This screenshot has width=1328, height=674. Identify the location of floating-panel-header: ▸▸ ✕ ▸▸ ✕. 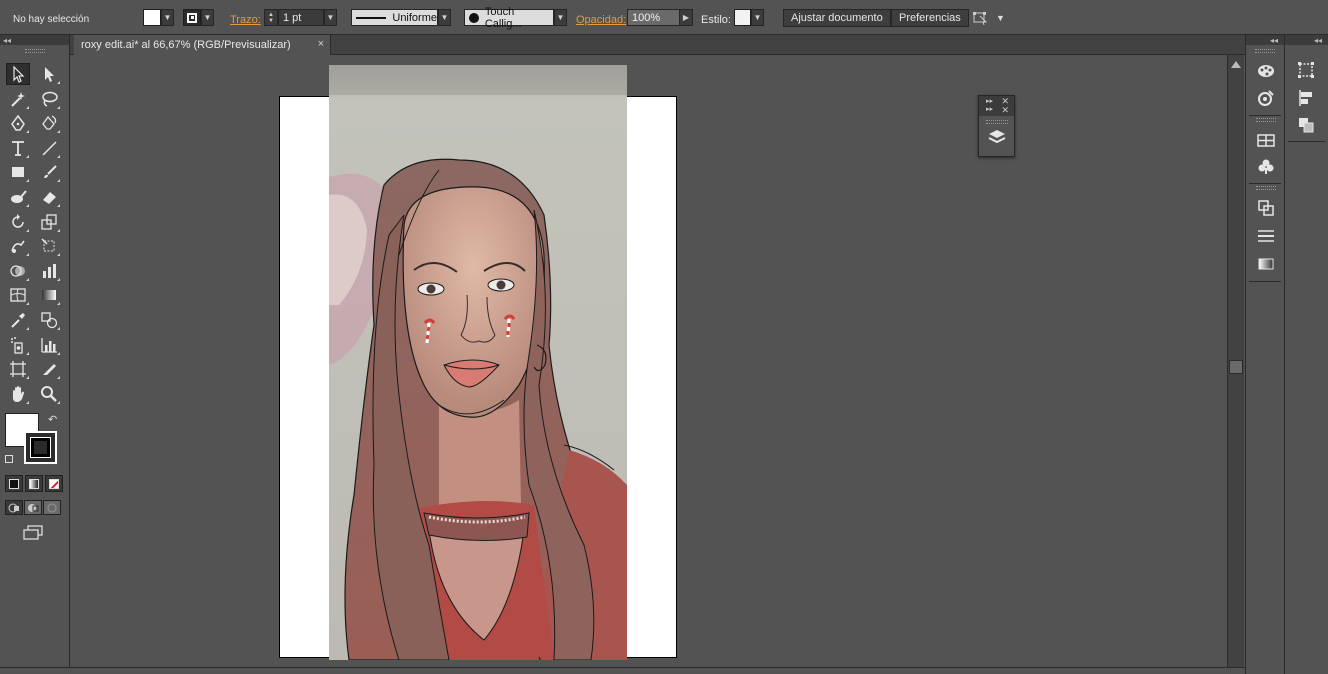
(996, 106).